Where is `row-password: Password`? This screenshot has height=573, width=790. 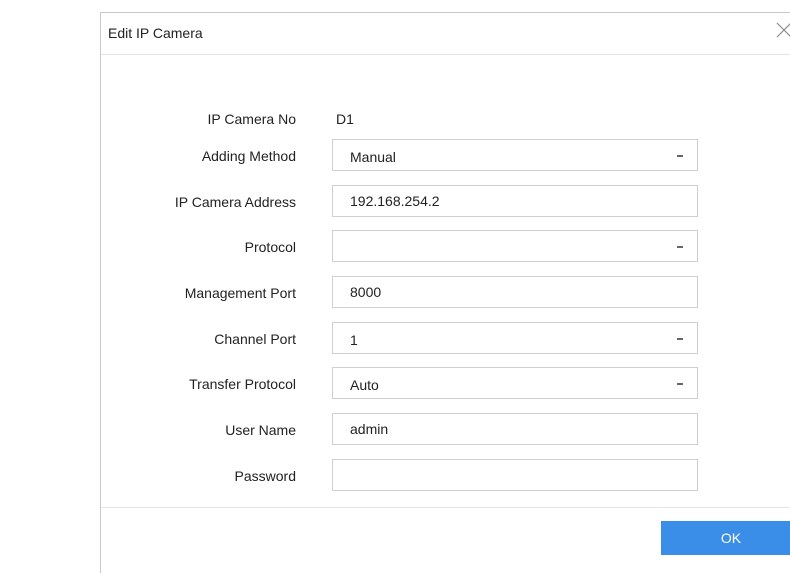 row-password: Password is located at coordinates (445, 476).